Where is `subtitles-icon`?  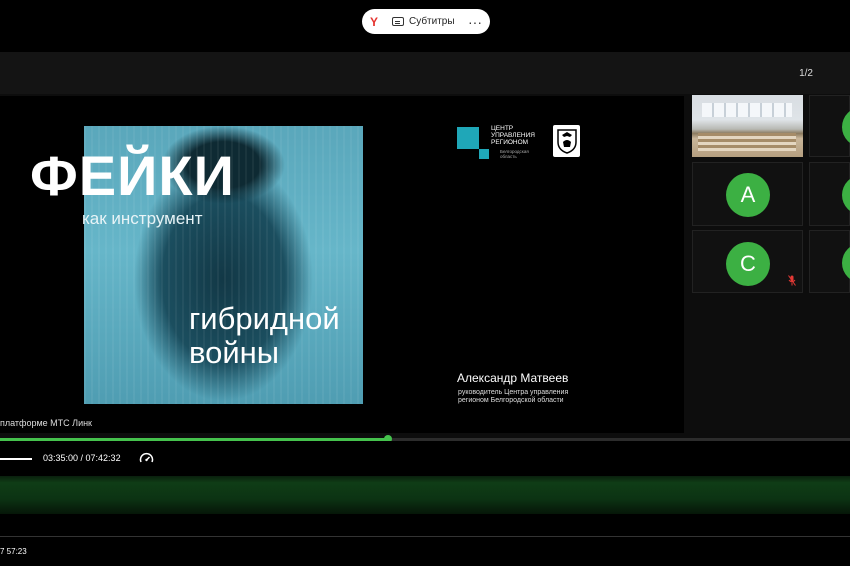
subtitles-icon is located at coordinates (398, 21).